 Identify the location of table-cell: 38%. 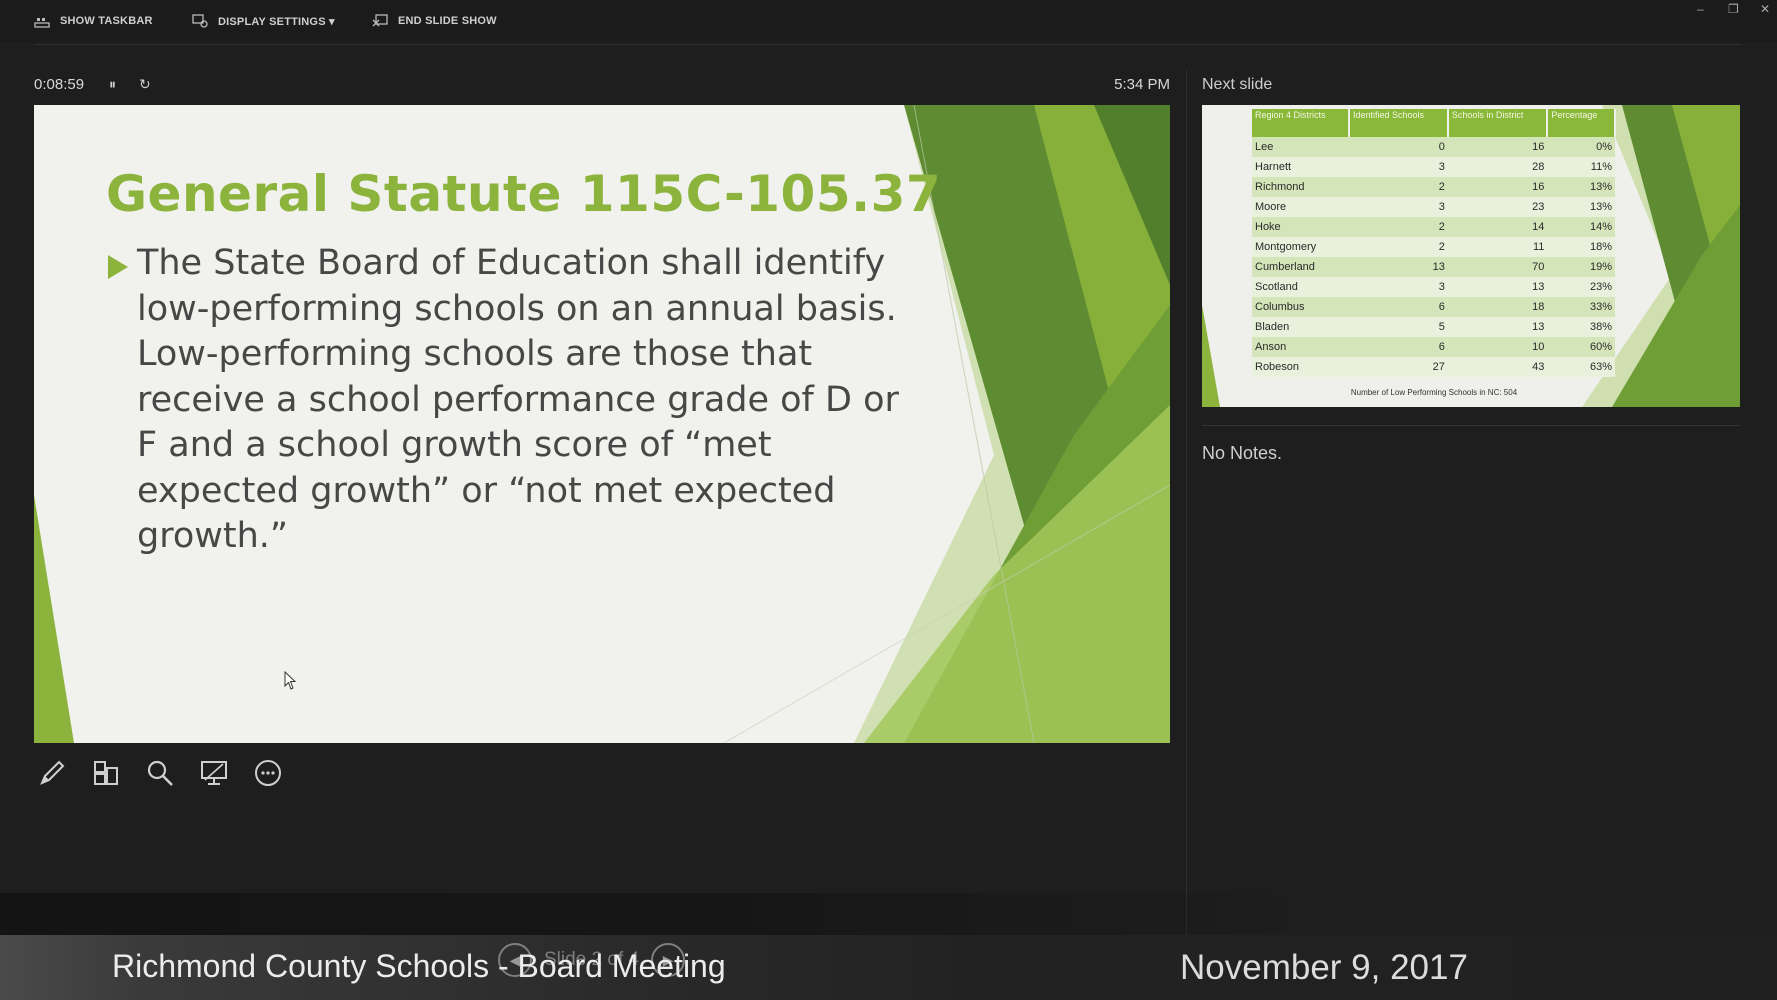
(1581, 327).